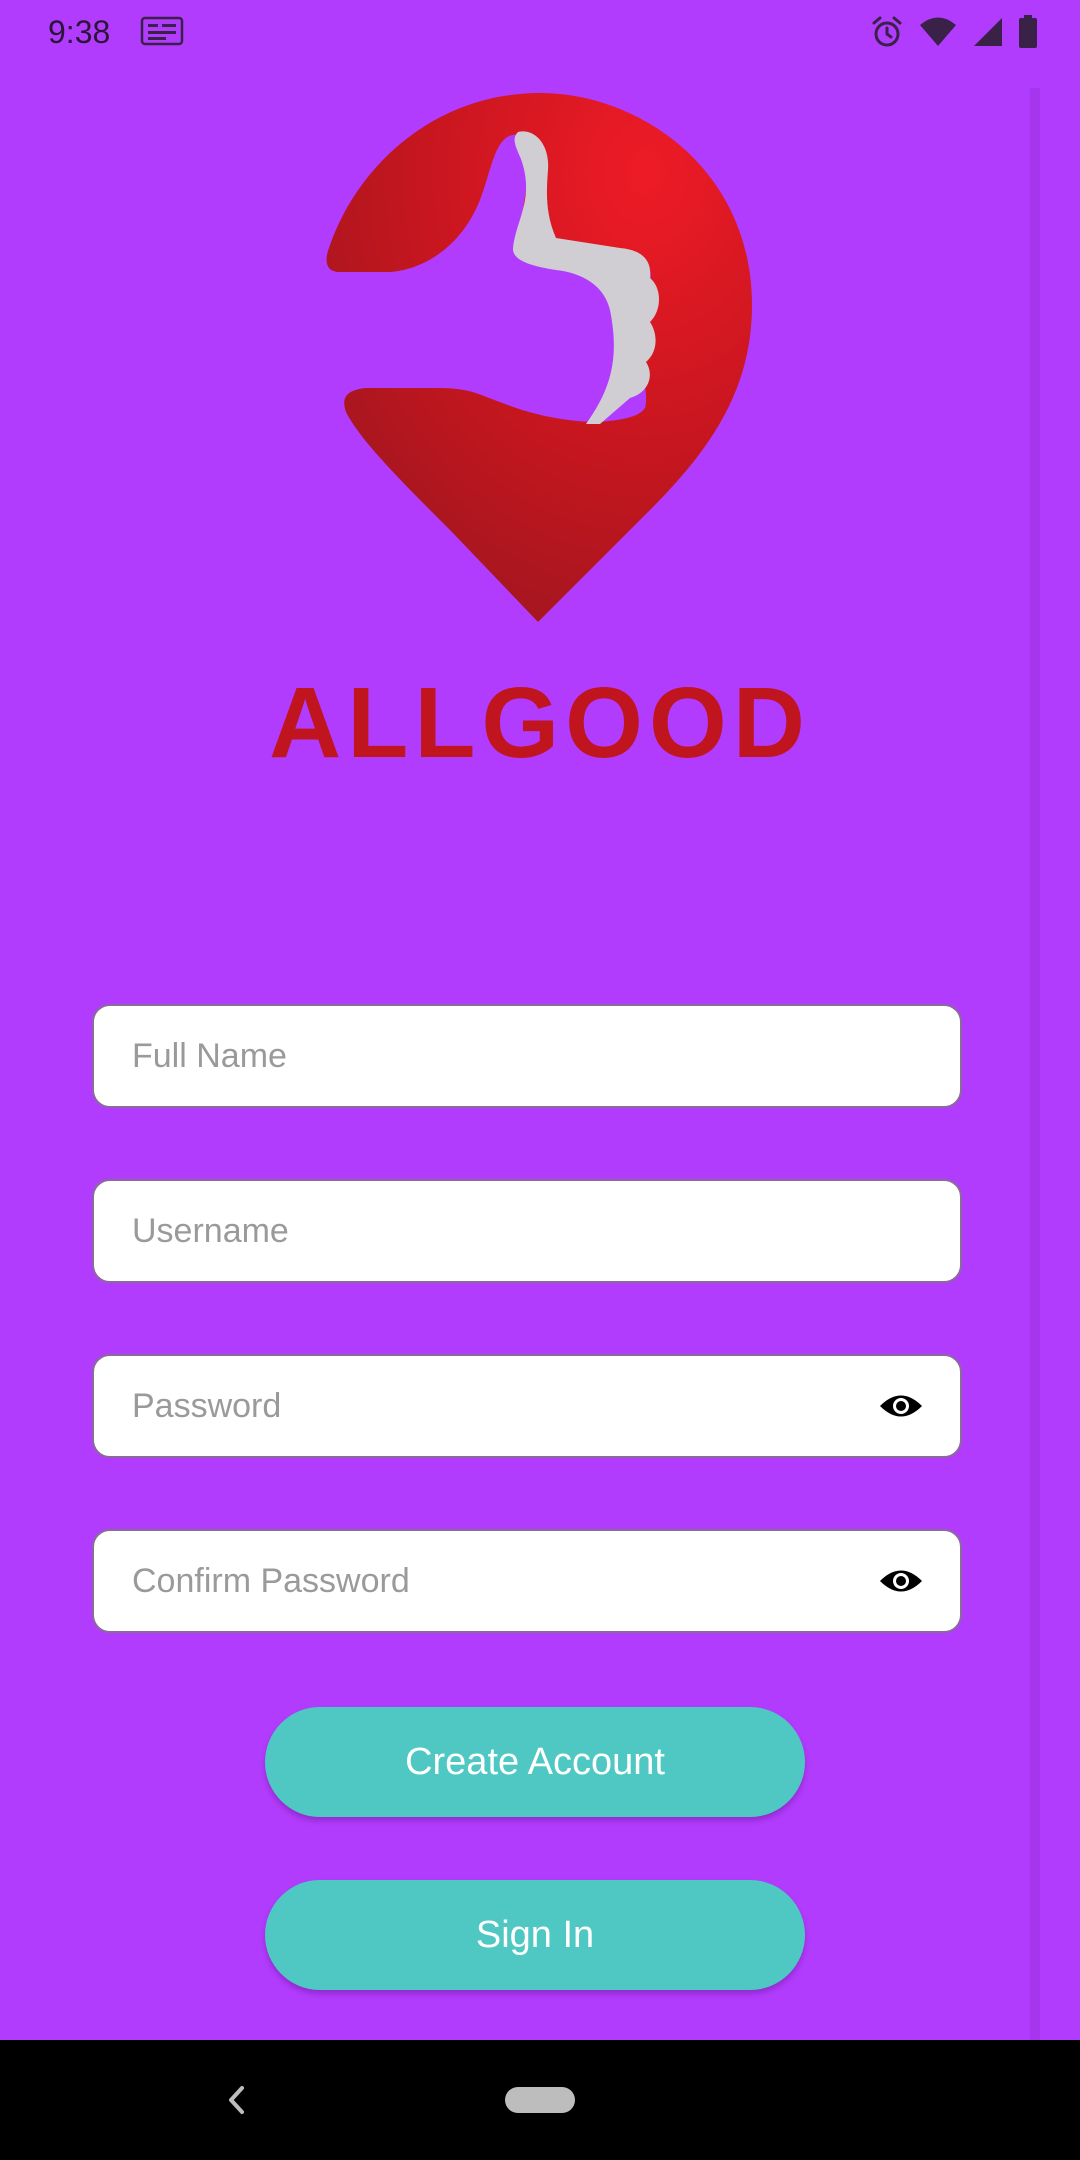  What do you see at coordinates (512, 1056) in the screenshot?
I see `full-name-input` at bounding box center [512, 1056].